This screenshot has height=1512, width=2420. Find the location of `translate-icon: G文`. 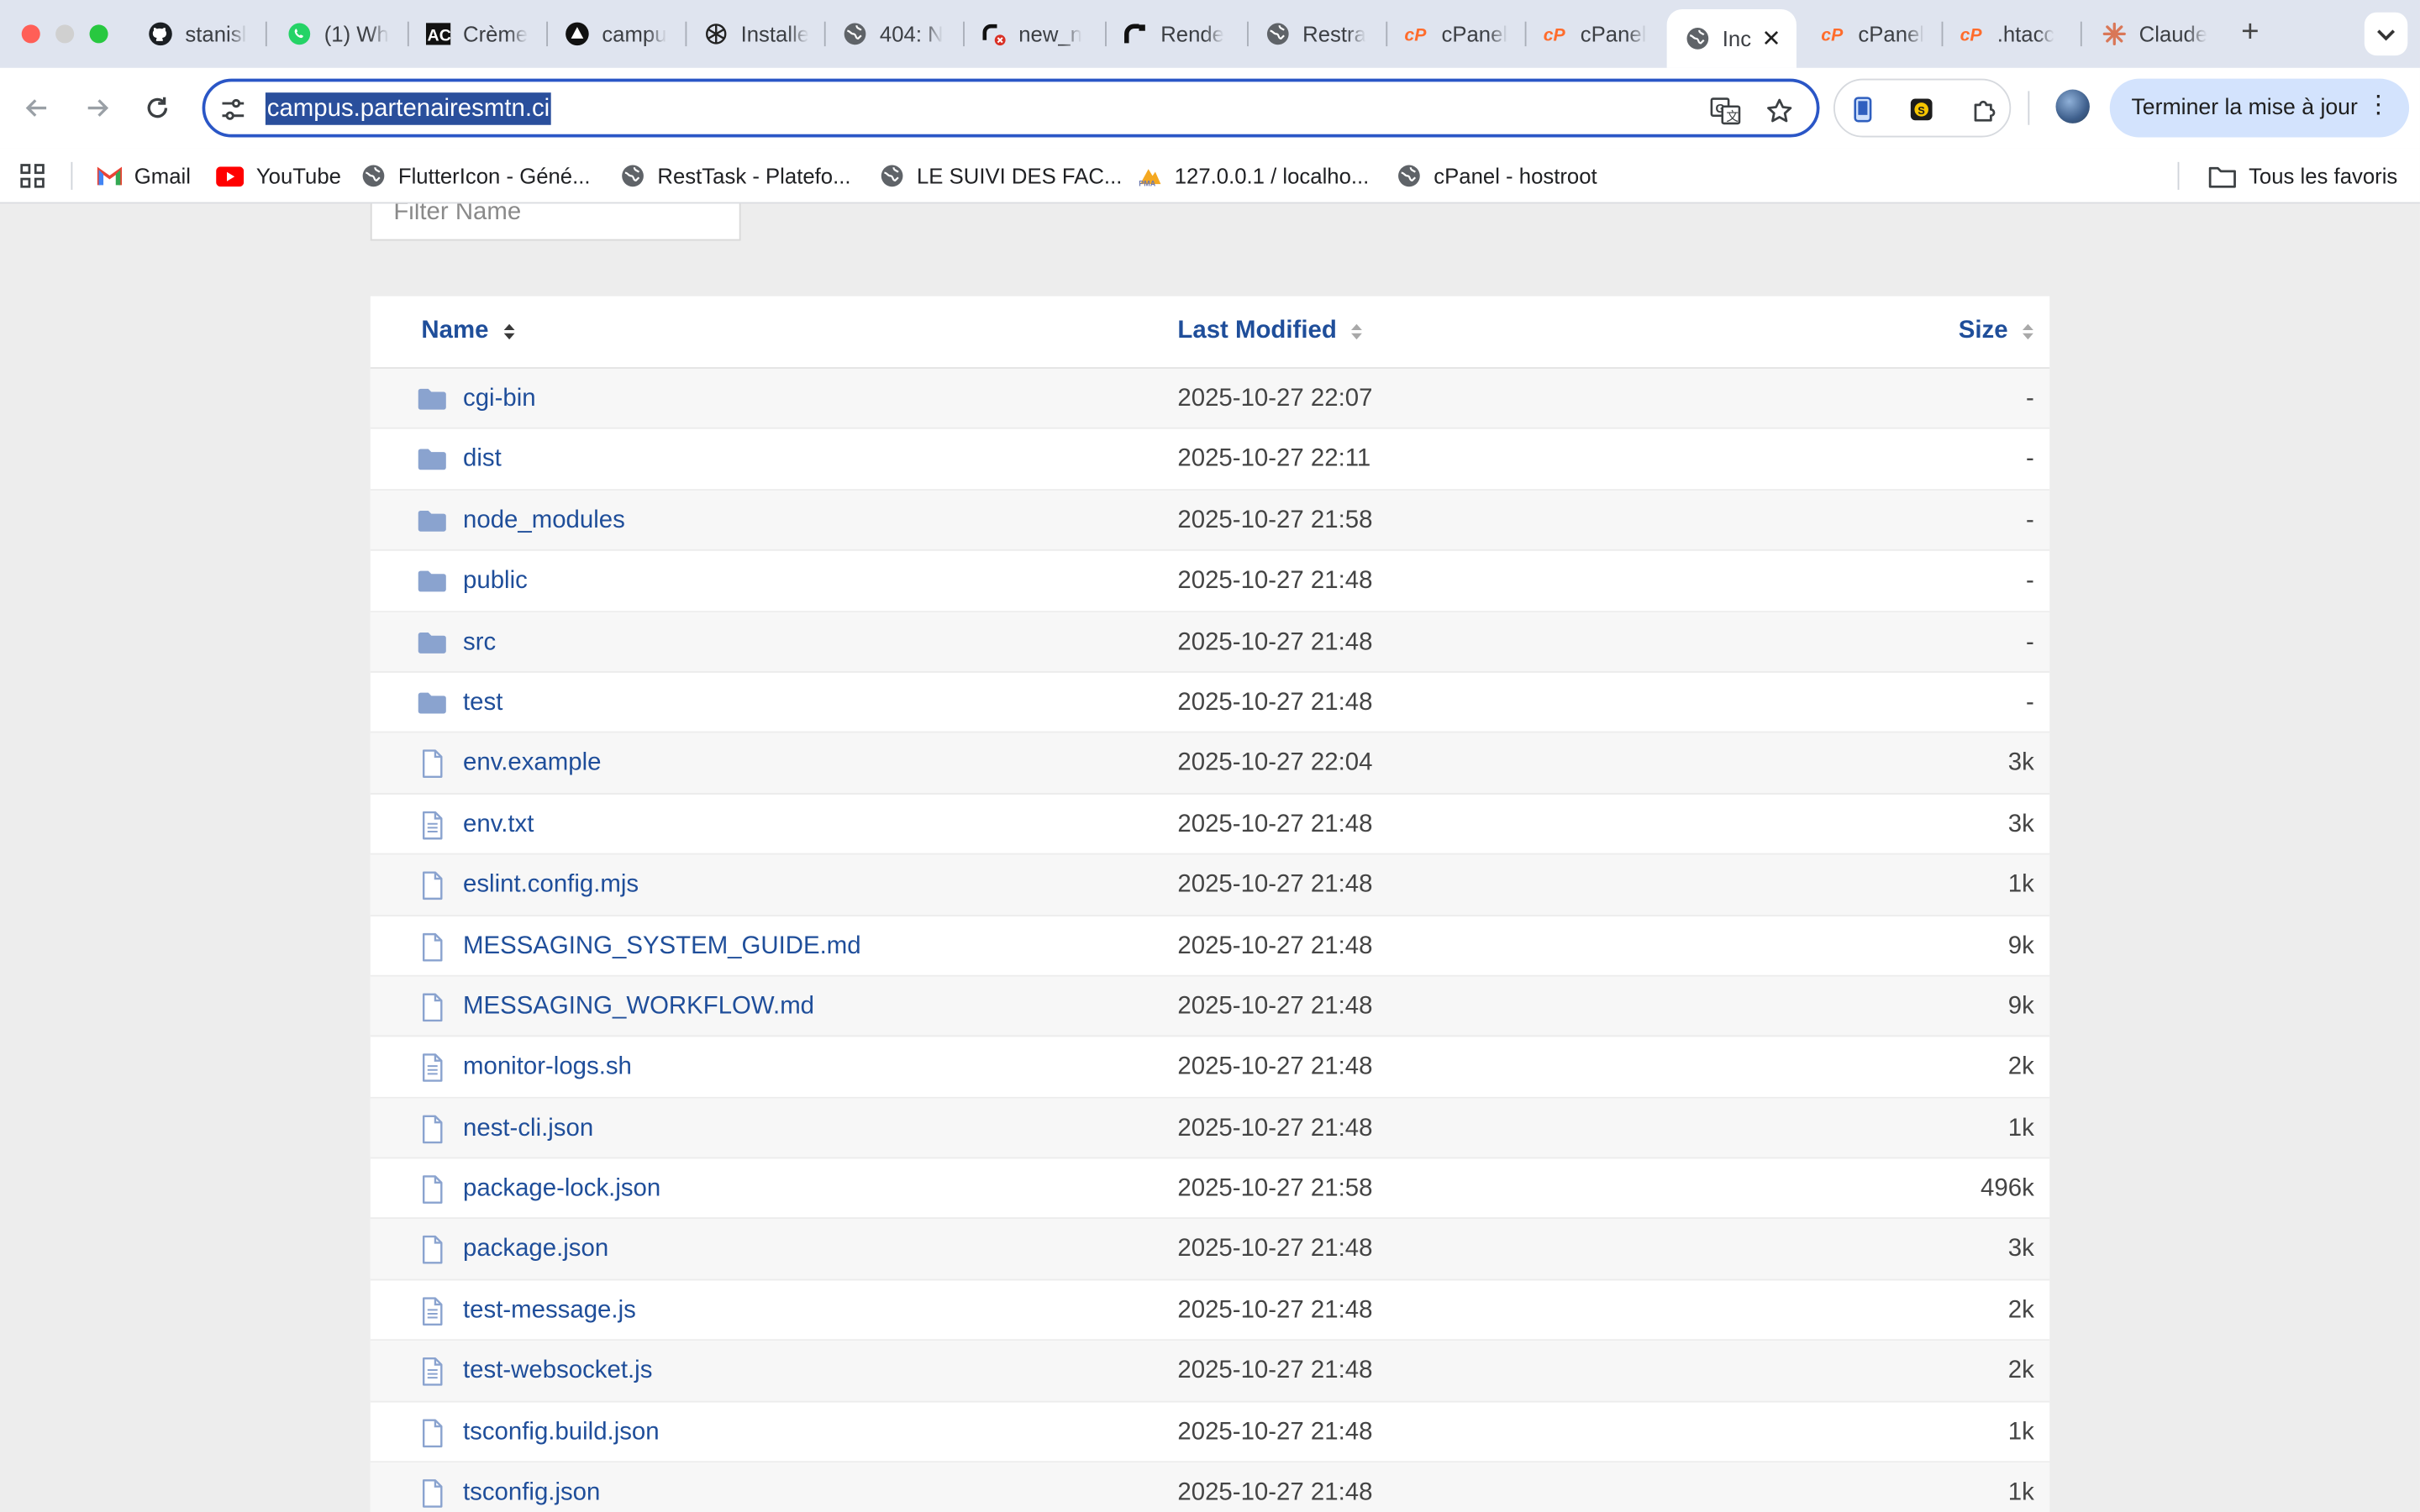

translate-icon: G文 is located at coordinates (1725, 111).